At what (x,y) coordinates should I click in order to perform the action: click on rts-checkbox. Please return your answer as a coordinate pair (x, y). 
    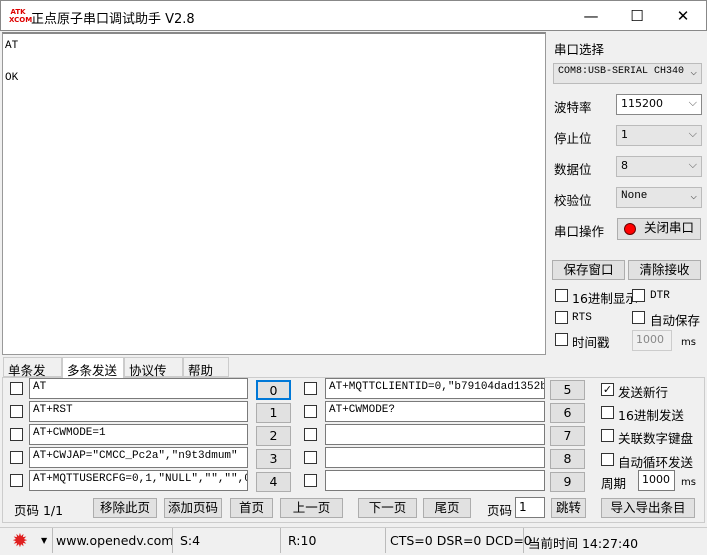
    Looking at the image, I should click on (561, 317).